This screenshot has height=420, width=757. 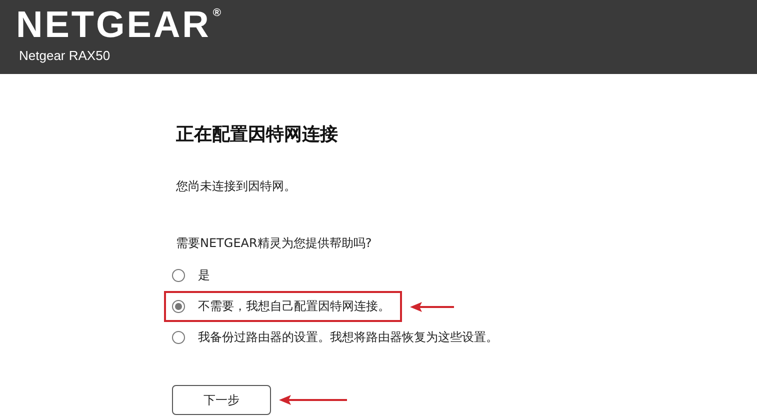 What do you see at coordinates (283, 306) in the screenshot?
I see `highlighted-option: 不需要，我想自己配置因特网连接。` at bounding box center [283, 306].